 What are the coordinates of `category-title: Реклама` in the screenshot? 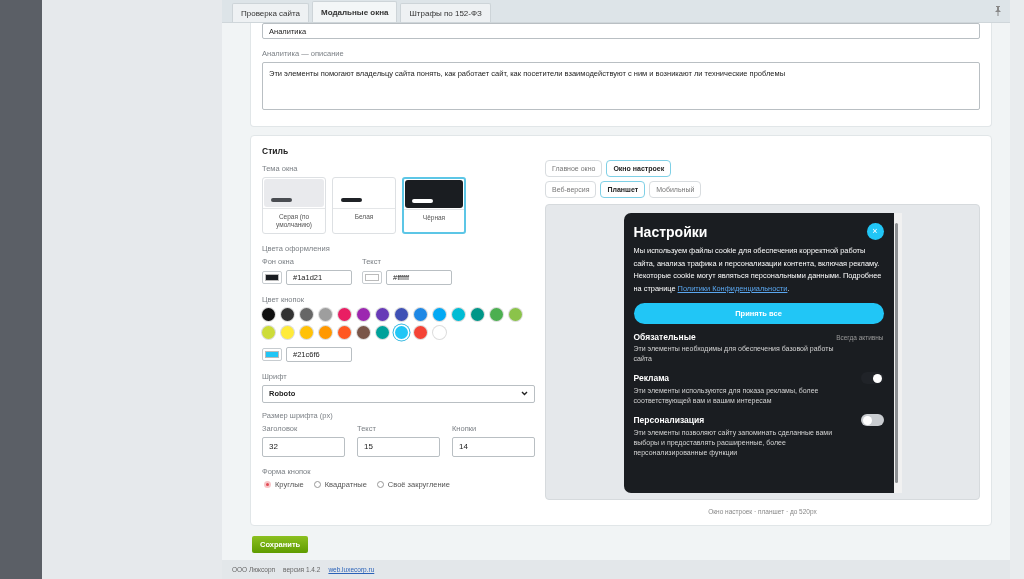 It's located at (651, 378).